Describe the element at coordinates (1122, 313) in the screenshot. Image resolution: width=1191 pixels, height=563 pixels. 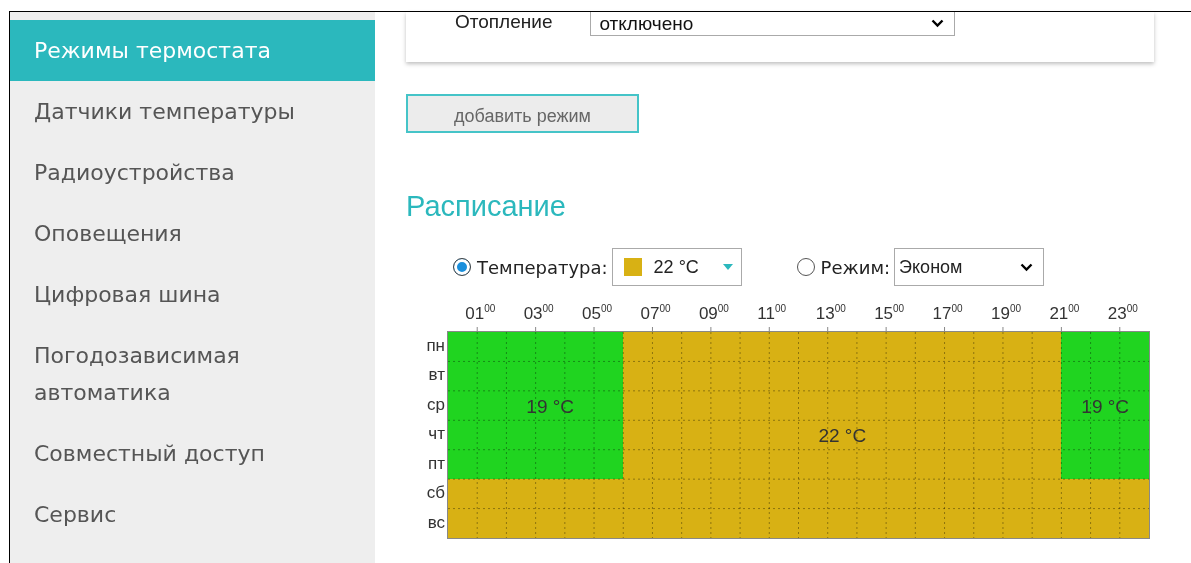
I see `hour-label: 23$^{00}$` at that location.